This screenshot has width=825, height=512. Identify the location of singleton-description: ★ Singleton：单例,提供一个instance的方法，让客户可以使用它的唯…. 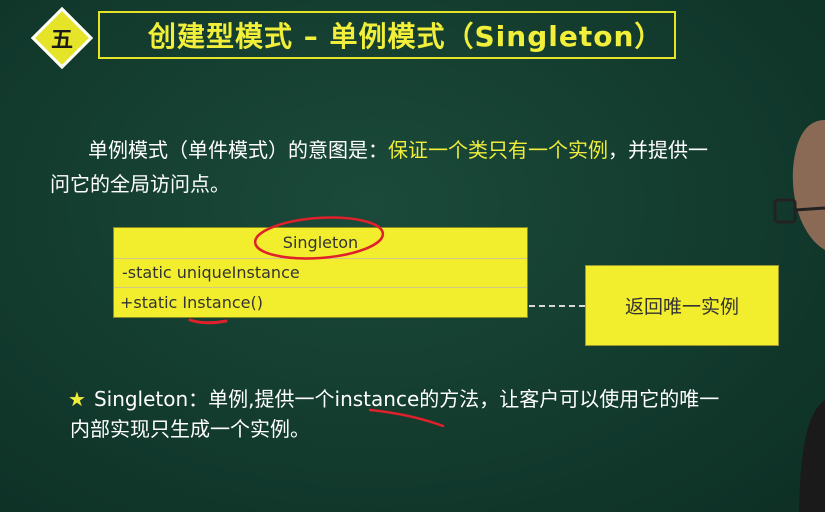
(446, 414).